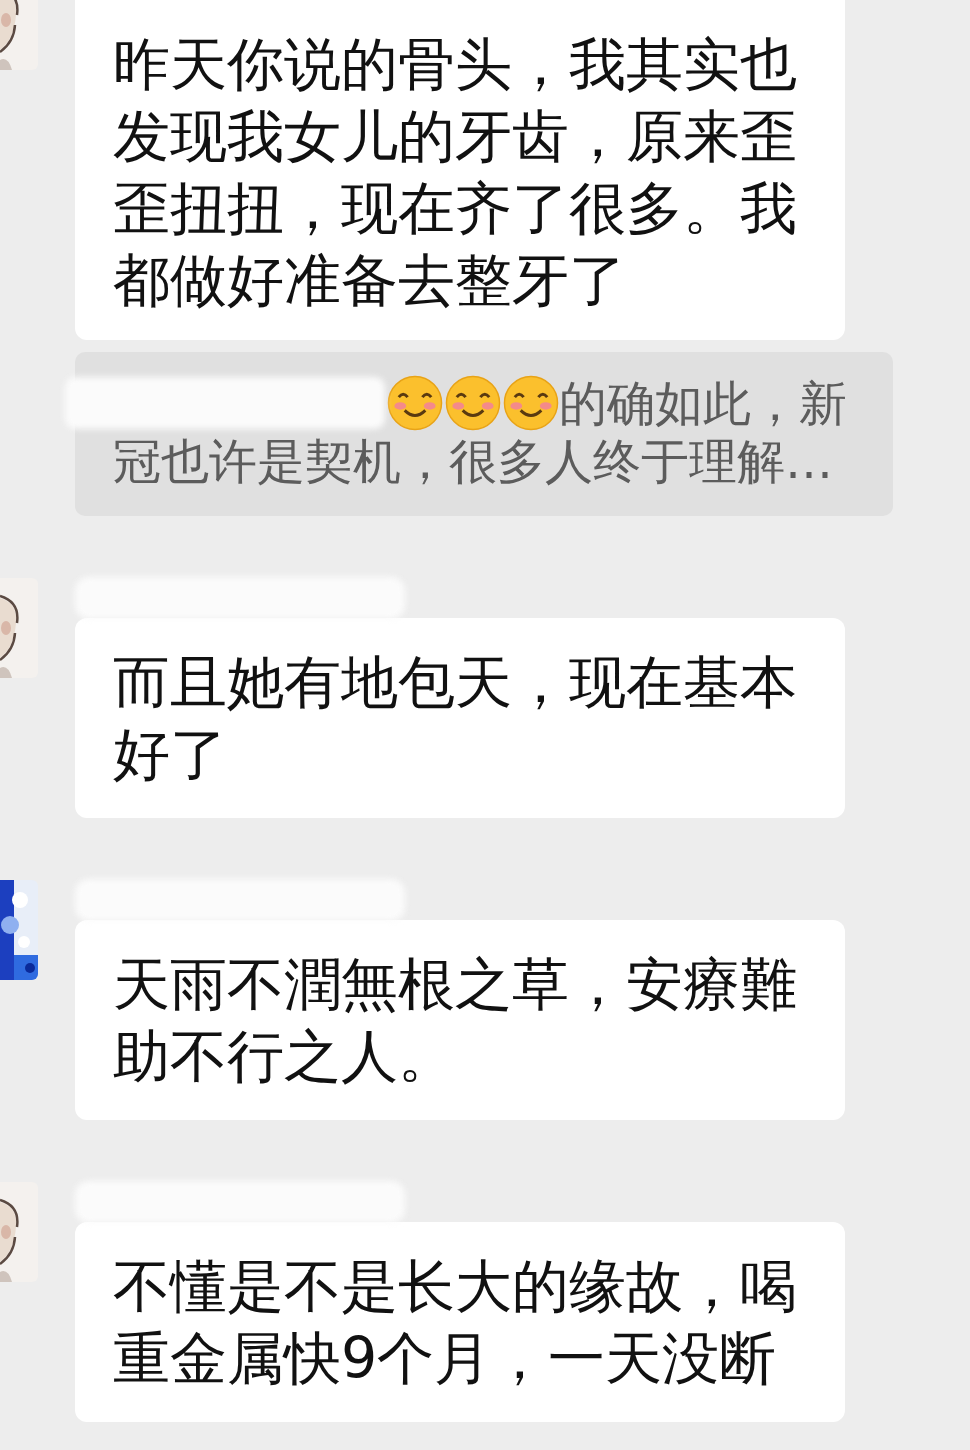 This screenshot has height=1450, width=970. Describe the element at coordinates (455, 1322) in the screenshot. I see `message-text: 不懂是不是长大的缘故，喝重金属快9个月，一天没断` at that location.